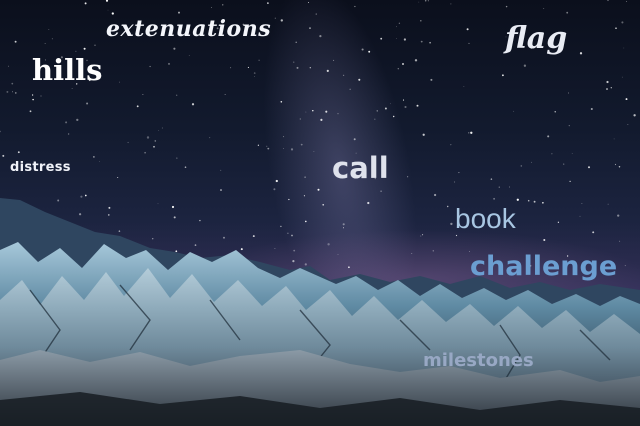 The height and width of the screenshot is (426, 640). I want to click on word-call: call, so click(360, 168).